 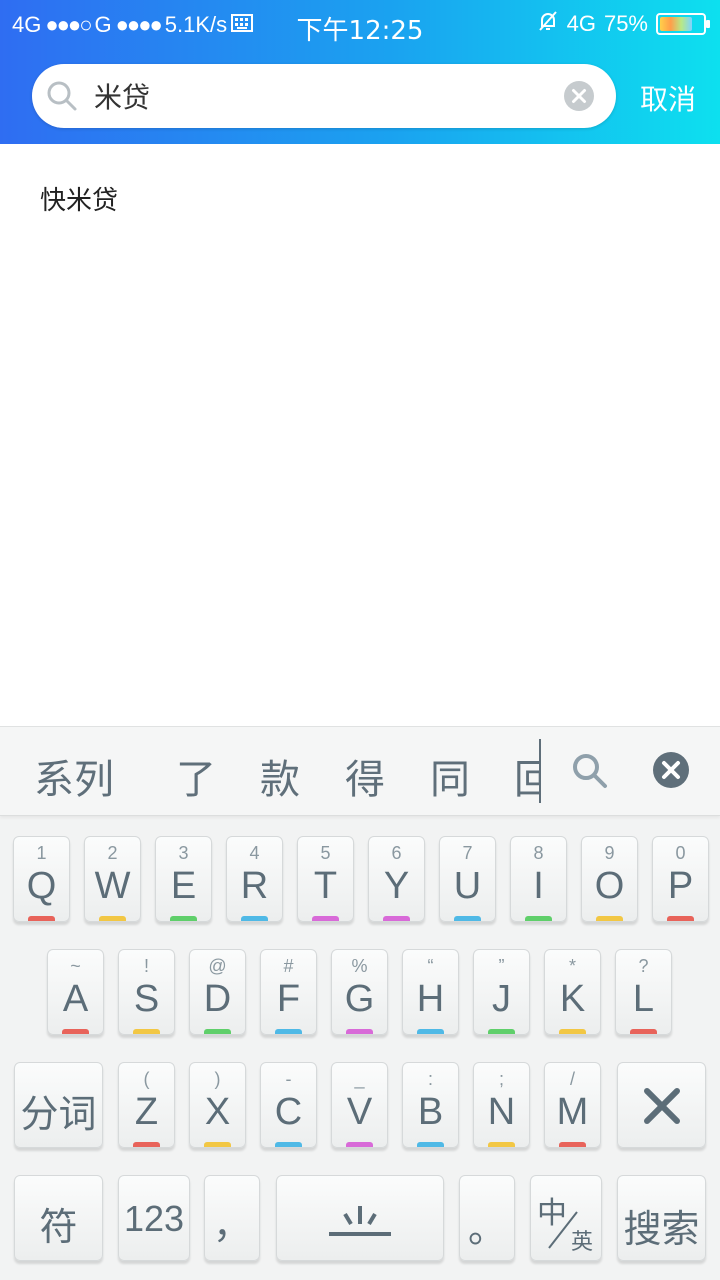 I want to click on key-f: # F, so click(x=288, y=992).